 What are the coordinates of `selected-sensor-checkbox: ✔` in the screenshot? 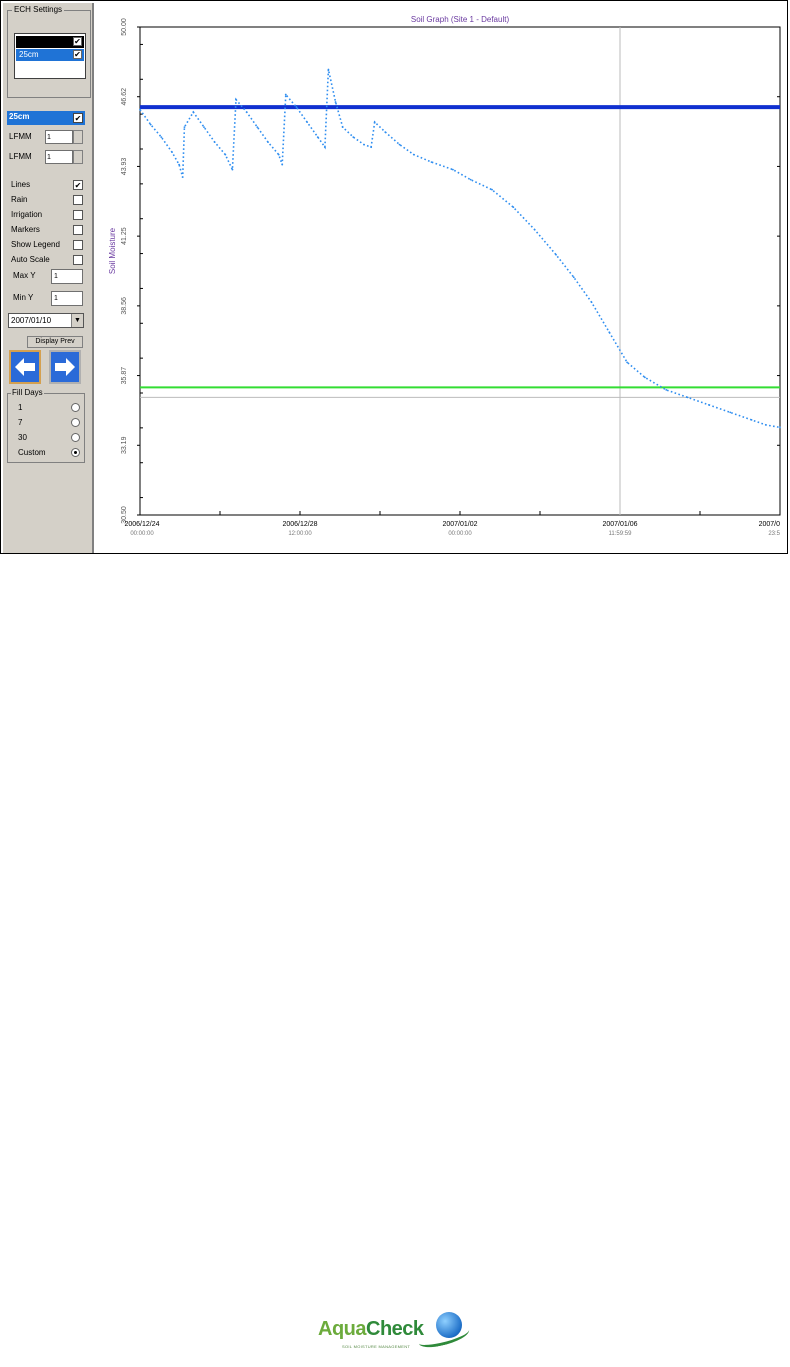 It's located at (78, 118).